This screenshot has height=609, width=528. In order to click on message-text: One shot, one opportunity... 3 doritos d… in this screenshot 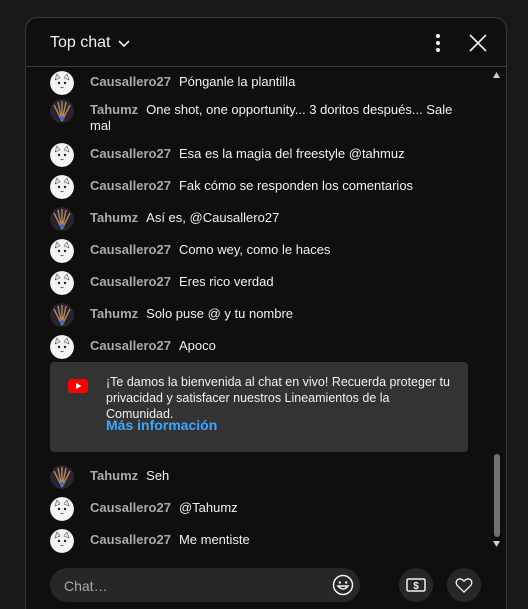, I will do `click(271, 117)`.